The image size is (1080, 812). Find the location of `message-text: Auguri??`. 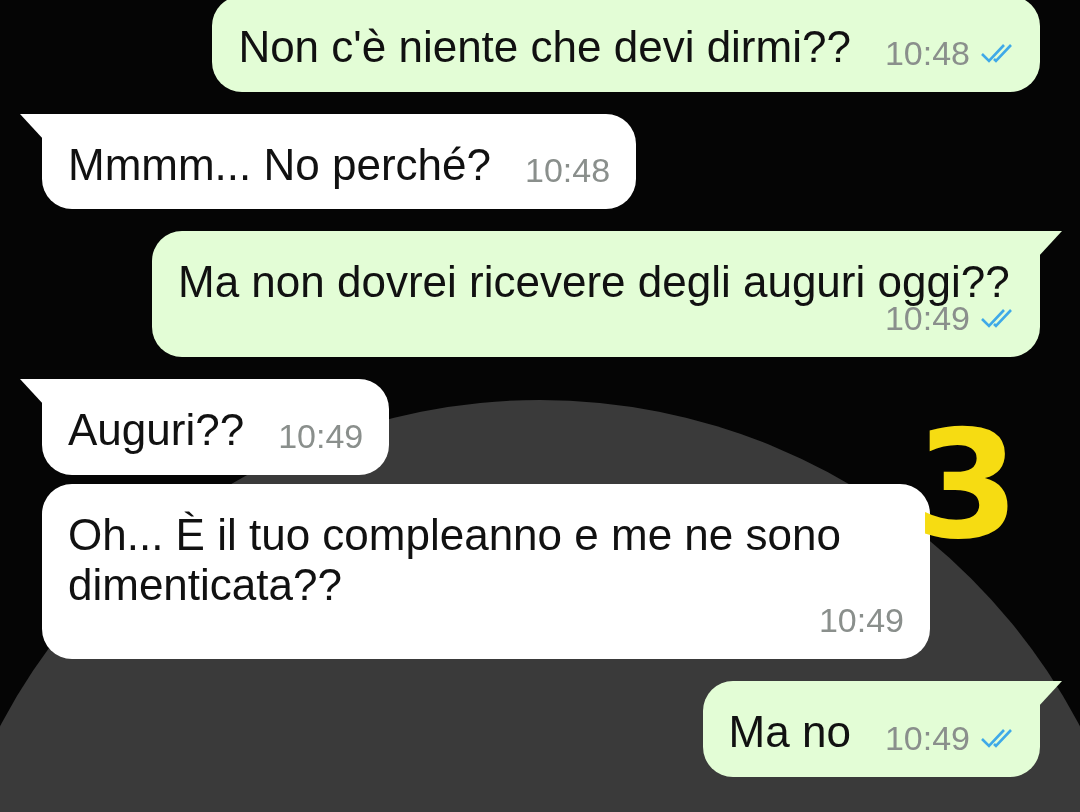

message-text: Auguri?? is located at coordinates (156, 430).